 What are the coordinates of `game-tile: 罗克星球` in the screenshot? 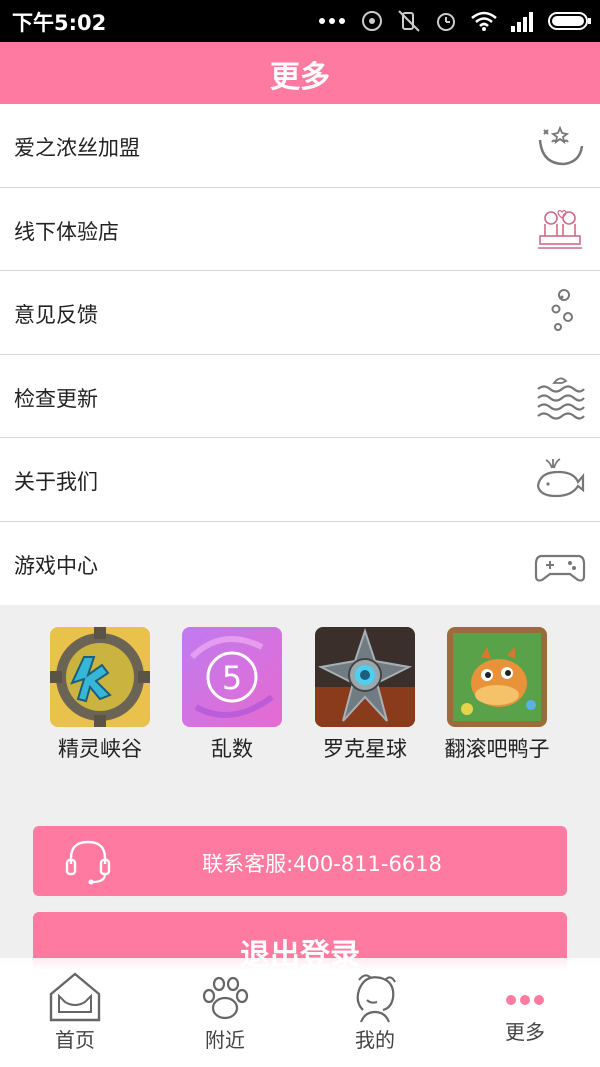 It's located at (365, 695).